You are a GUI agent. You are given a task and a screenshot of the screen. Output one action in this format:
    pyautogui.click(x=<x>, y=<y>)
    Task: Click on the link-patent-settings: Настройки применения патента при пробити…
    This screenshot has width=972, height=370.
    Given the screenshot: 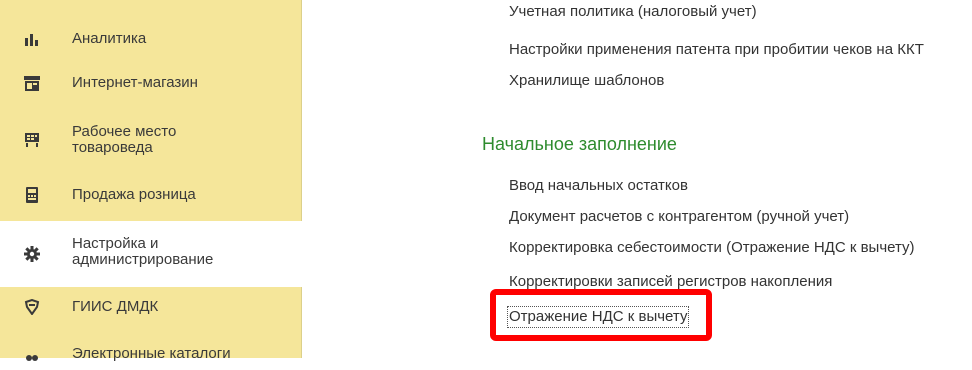 What is the action you would take?
    pyautogui.click(x=716, y=50)
    